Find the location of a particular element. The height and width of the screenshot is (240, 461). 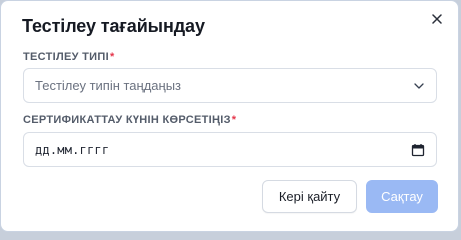

chevron-down-icon is located at coordinates (419, 86).